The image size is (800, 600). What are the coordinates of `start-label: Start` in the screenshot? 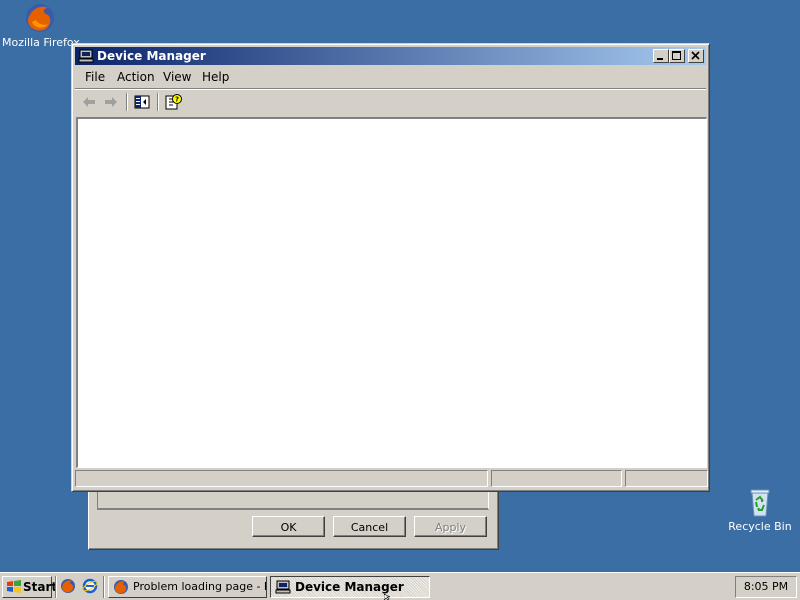 It's located at (40, 587).